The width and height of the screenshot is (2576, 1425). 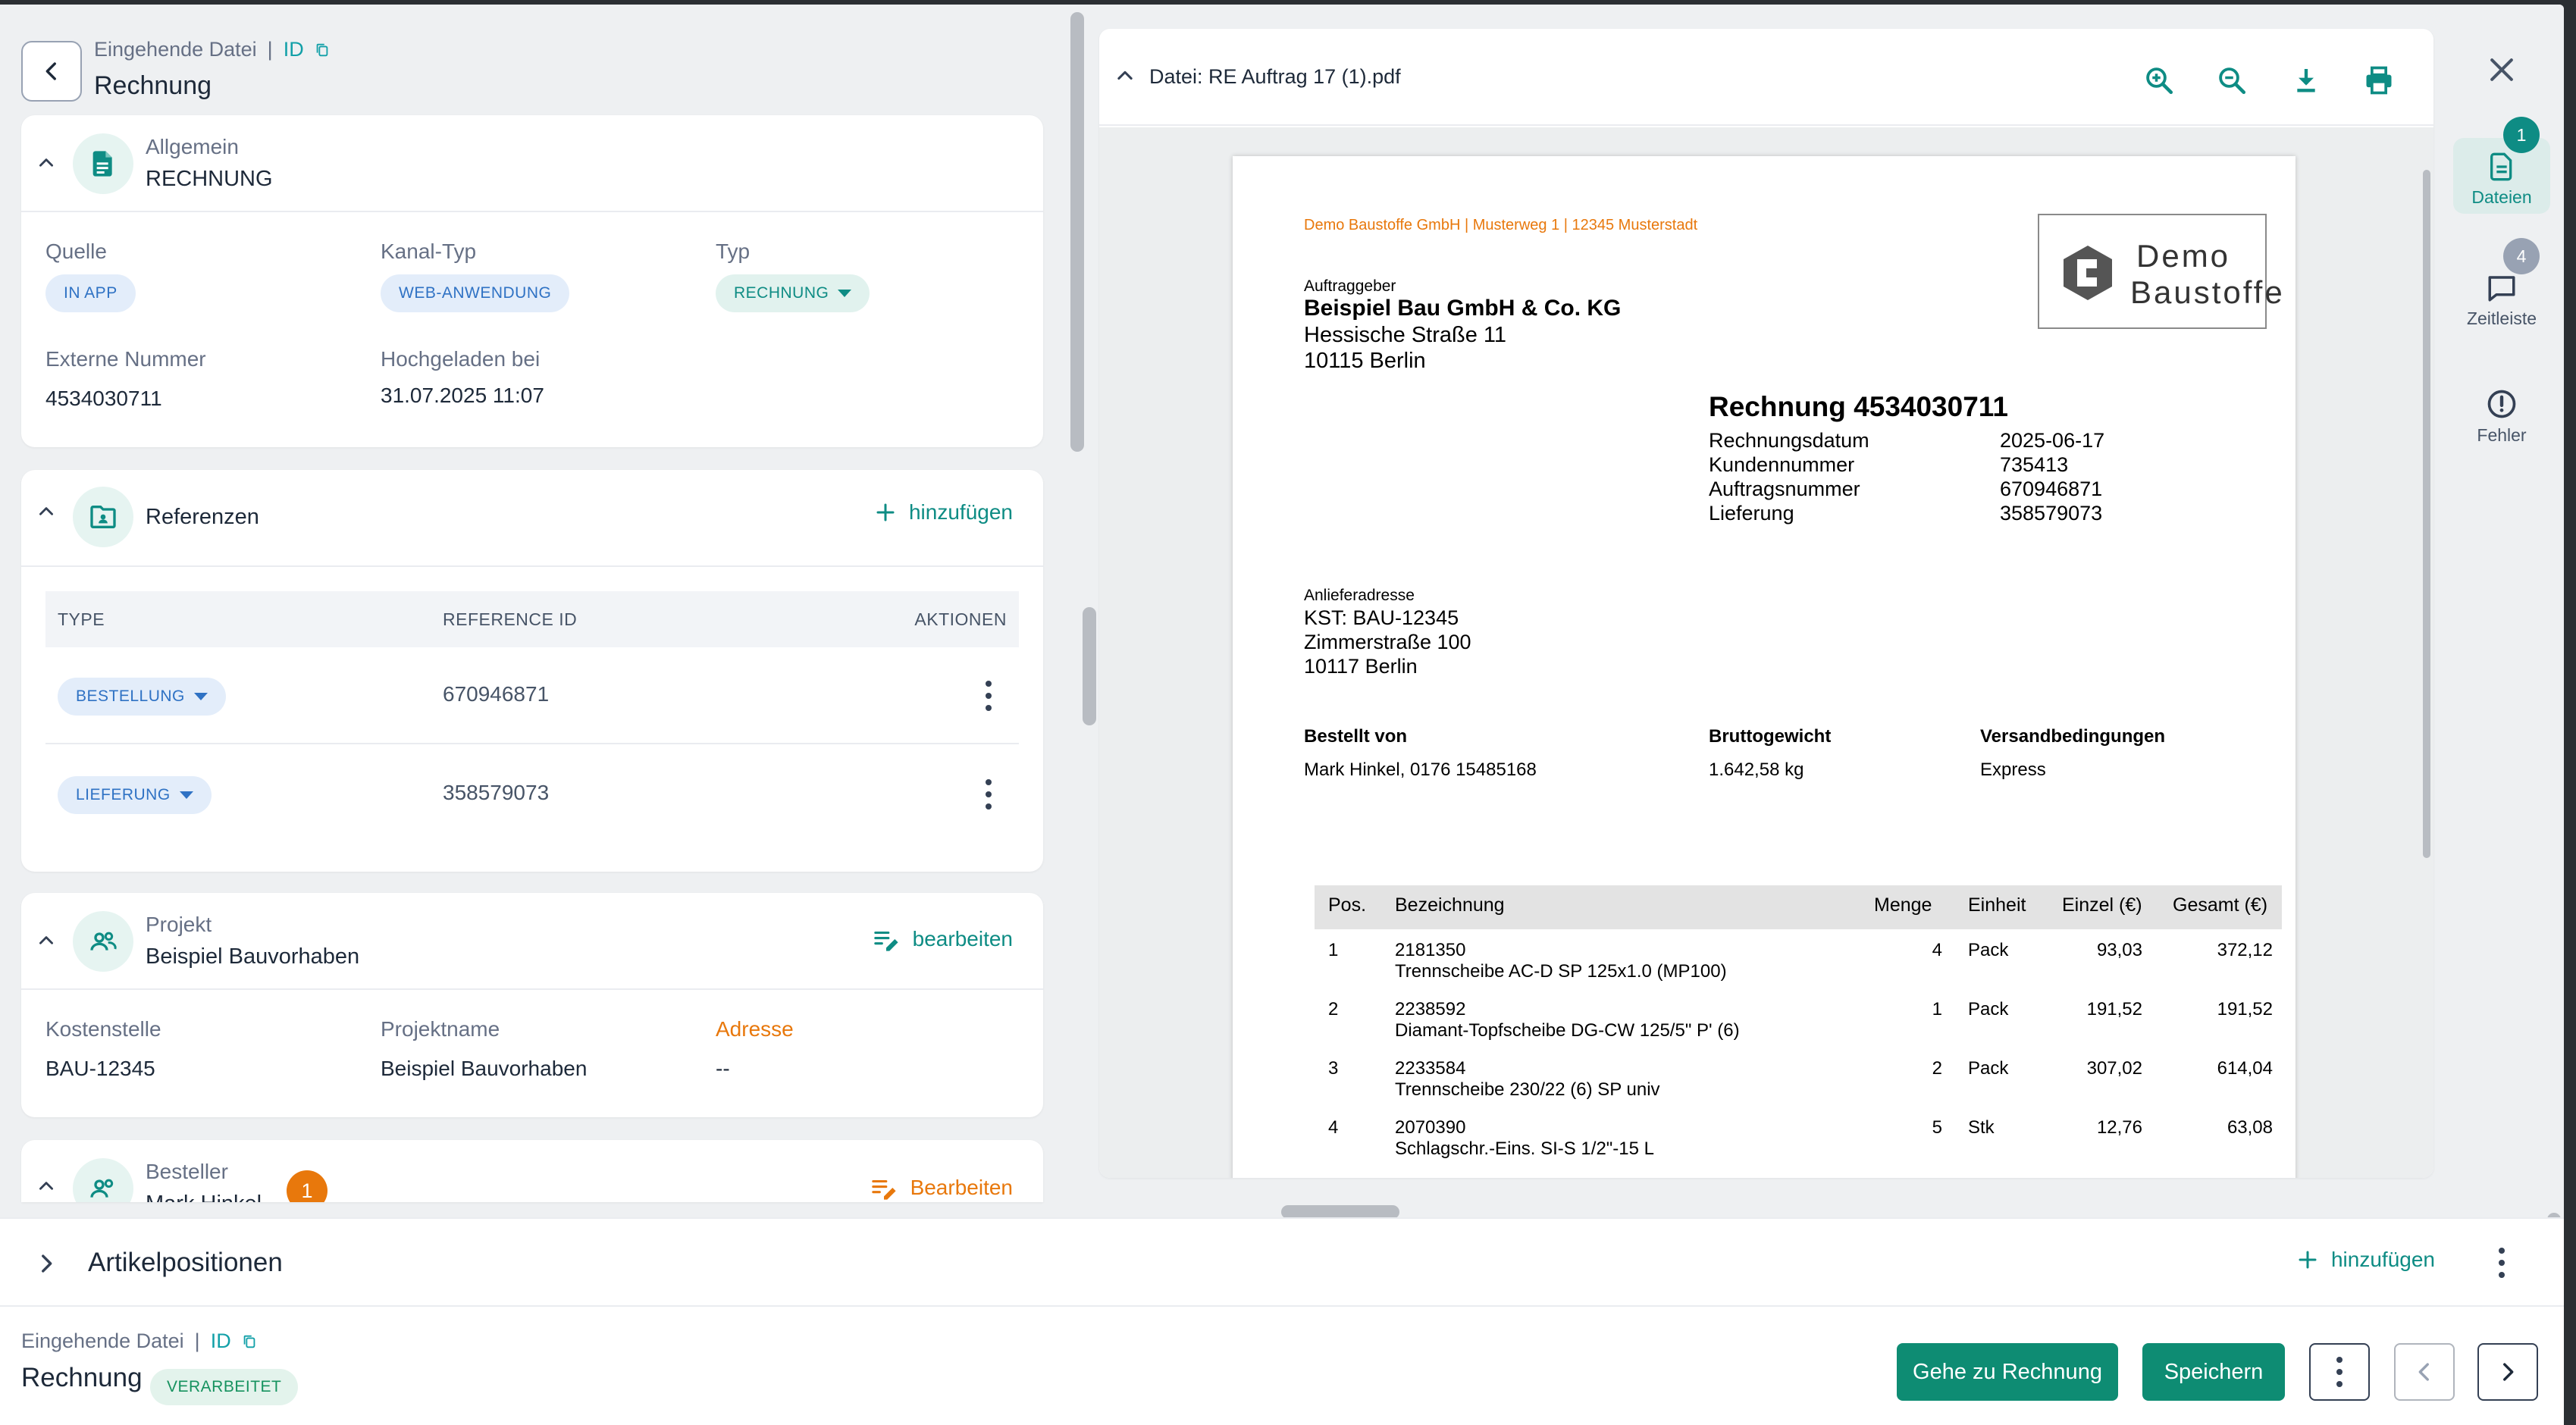 What do you see at coordinates (1859, 406) in the screenshot?
I see `invoice-title: Rechnung 4534030711` at bounding box center [1859, 406].